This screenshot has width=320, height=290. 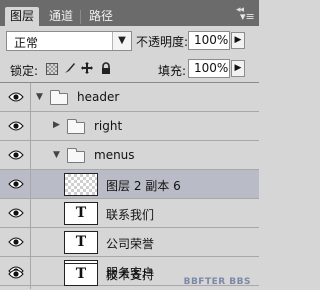 What do you see at coordinates (26, 43) in the screenshot?
I see `blend-mode-value: 正常` at bounding box center [26, 43].